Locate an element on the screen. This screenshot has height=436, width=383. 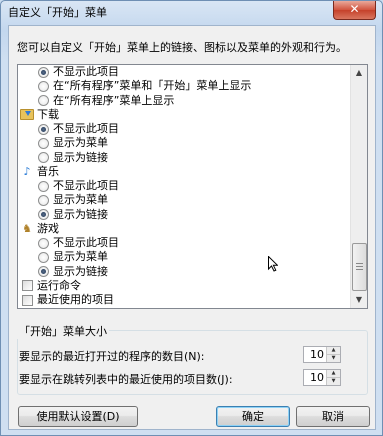
category-header: ♞ 游戏 is located at coordinates (39, 229).